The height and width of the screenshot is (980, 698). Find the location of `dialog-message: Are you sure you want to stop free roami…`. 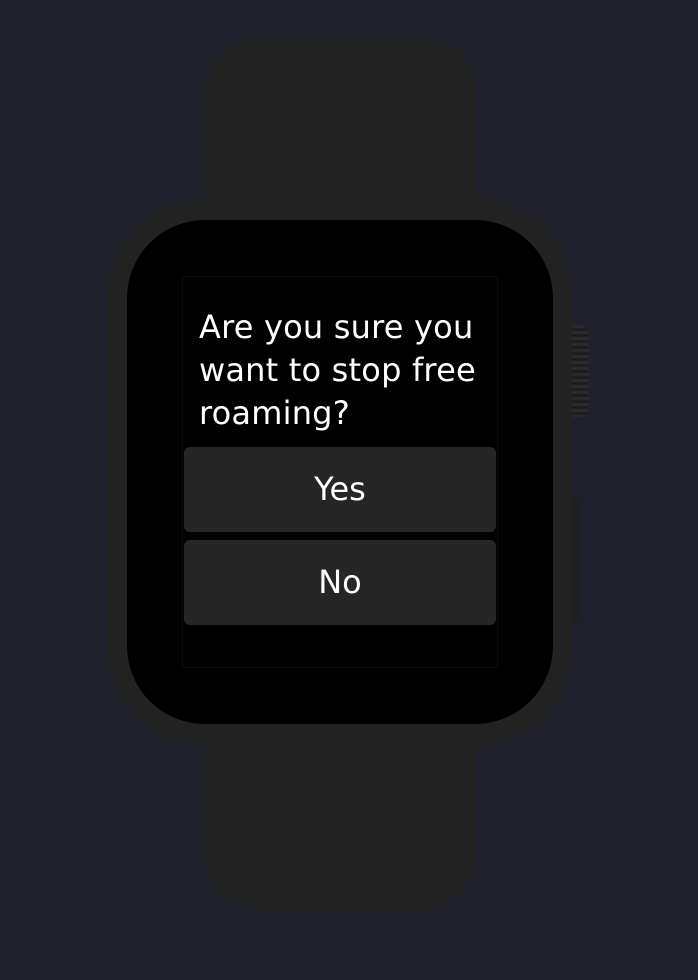

dialog-message: Are you sure you want to stop free roami… is located at coordinates (337, 370).